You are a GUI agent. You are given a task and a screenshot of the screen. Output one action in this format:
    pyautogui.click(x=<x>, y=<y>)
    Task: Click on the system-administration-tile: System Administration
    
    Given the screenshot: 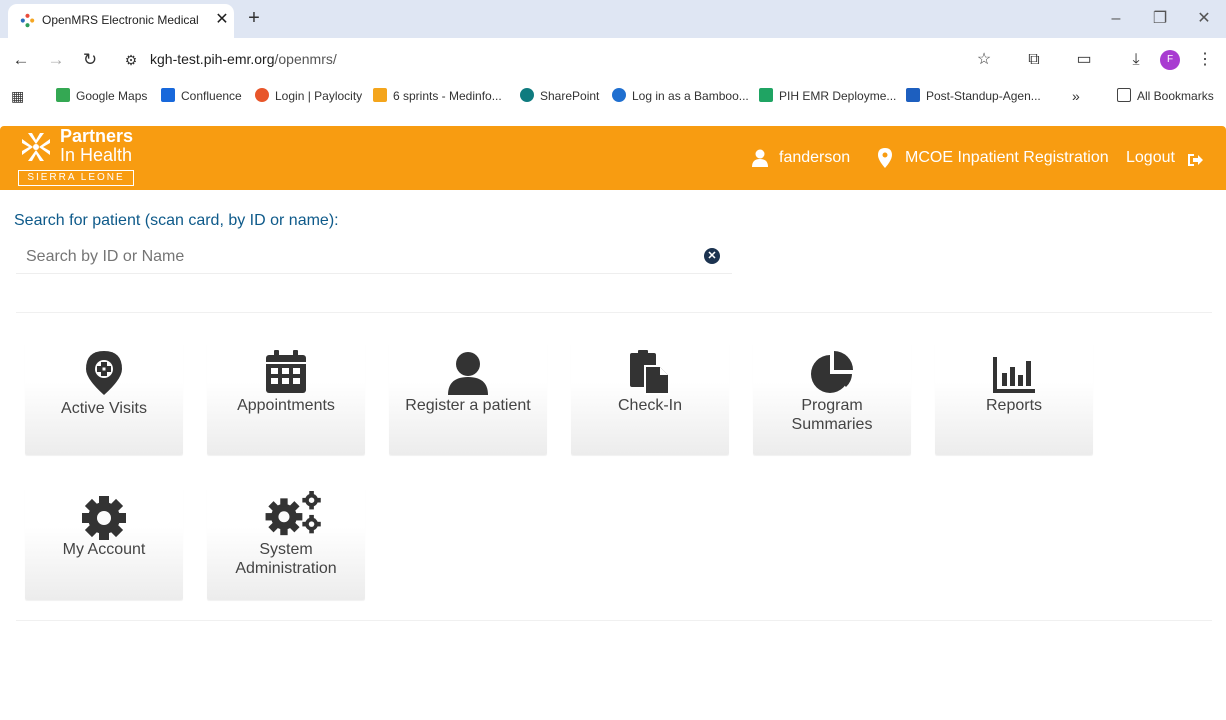 What is the action you would take?
    pyautogui.click(x=286, y=544)
    